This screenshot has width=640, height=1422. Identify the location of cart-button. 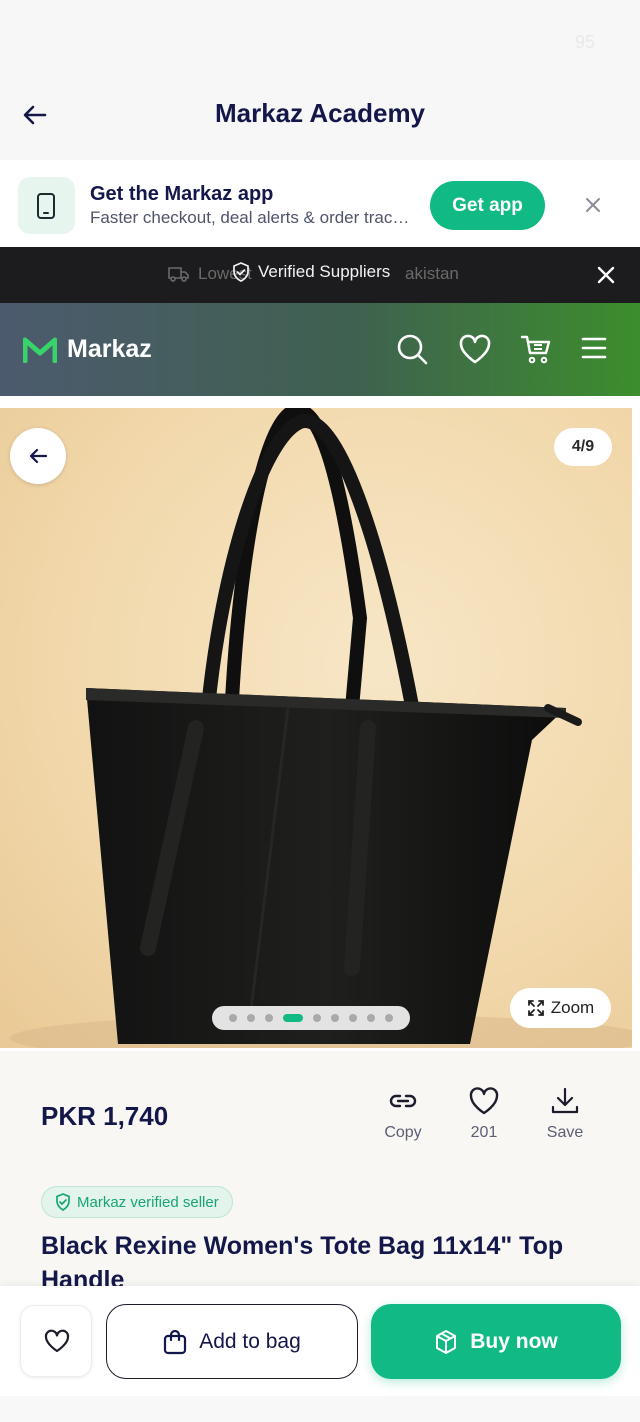
(536, 351).